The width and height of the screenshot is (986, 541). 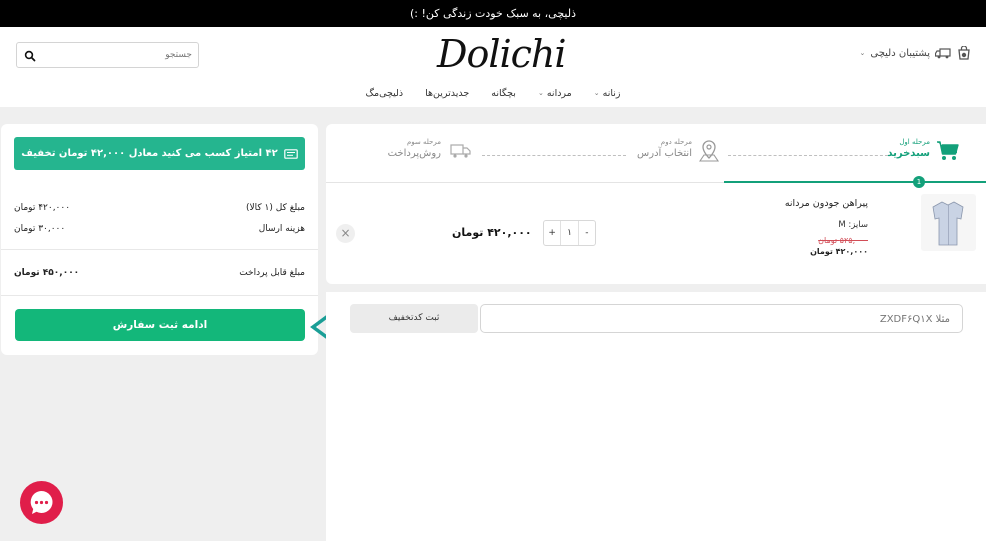 I want to click on nav-item-label: مردانه, so click(x=559, y=93).